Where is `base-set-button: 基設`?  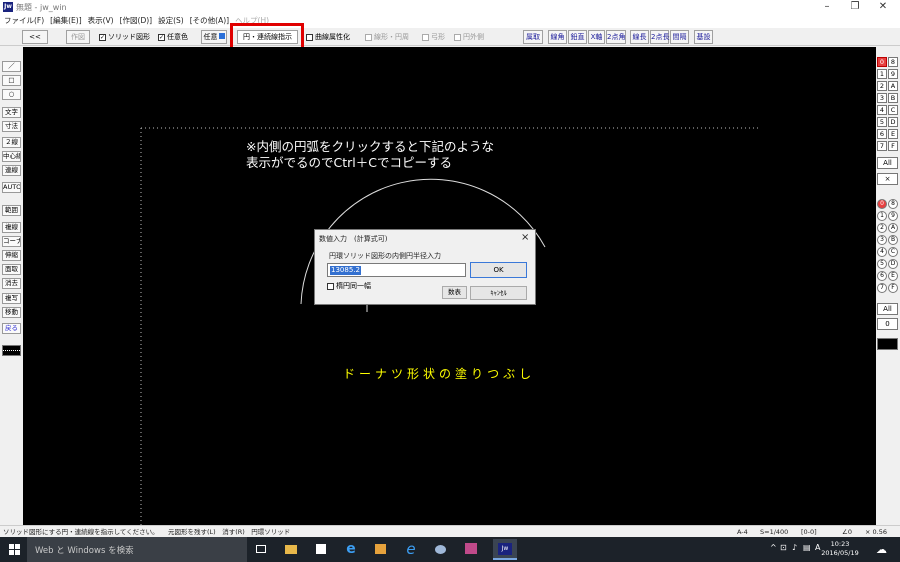 base-set-button: 基設 is located at coordinates (703, 37).